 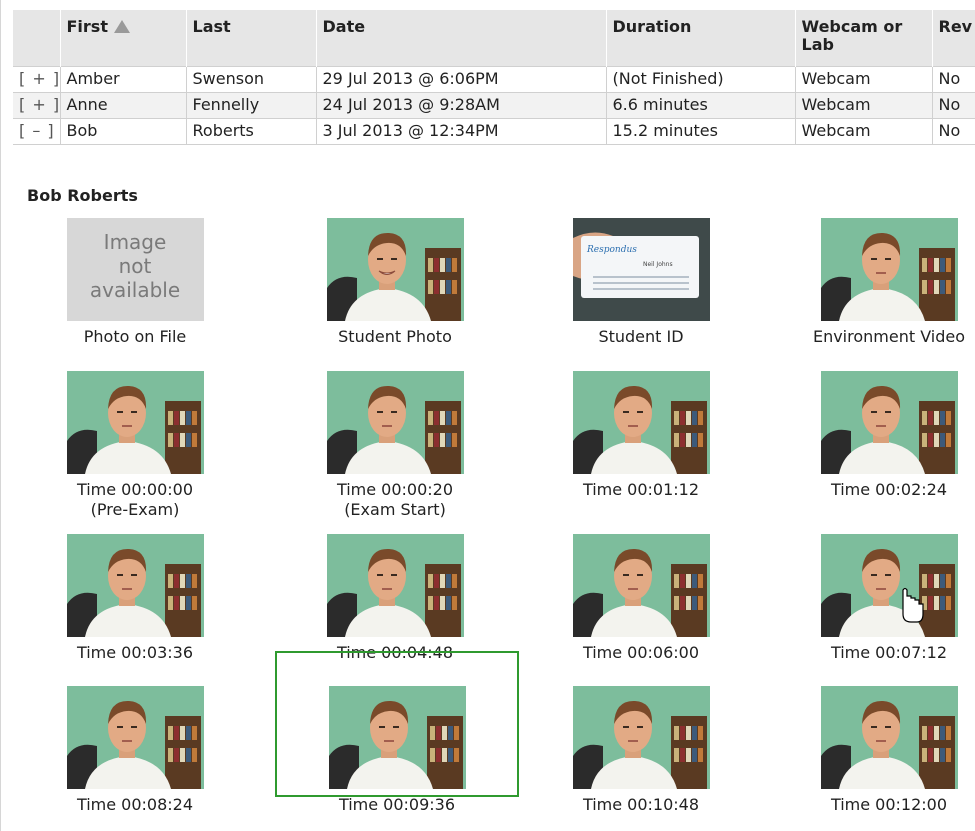 I want to click on thumbnail-label: Time 00:06:00, so click(x=641, y=652).